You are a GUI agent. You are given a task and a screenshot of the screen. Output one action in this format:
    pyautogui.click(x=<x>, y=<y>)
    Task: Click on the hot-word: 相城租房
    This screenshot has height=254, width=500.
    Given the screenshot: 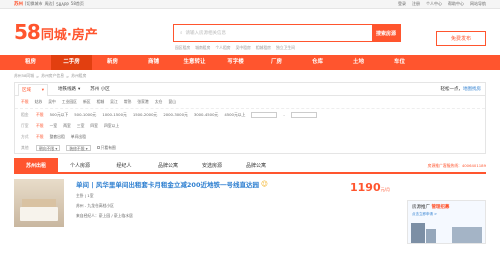 What is the action you would take?
    pyautogui.click(x=263, y=48)
    